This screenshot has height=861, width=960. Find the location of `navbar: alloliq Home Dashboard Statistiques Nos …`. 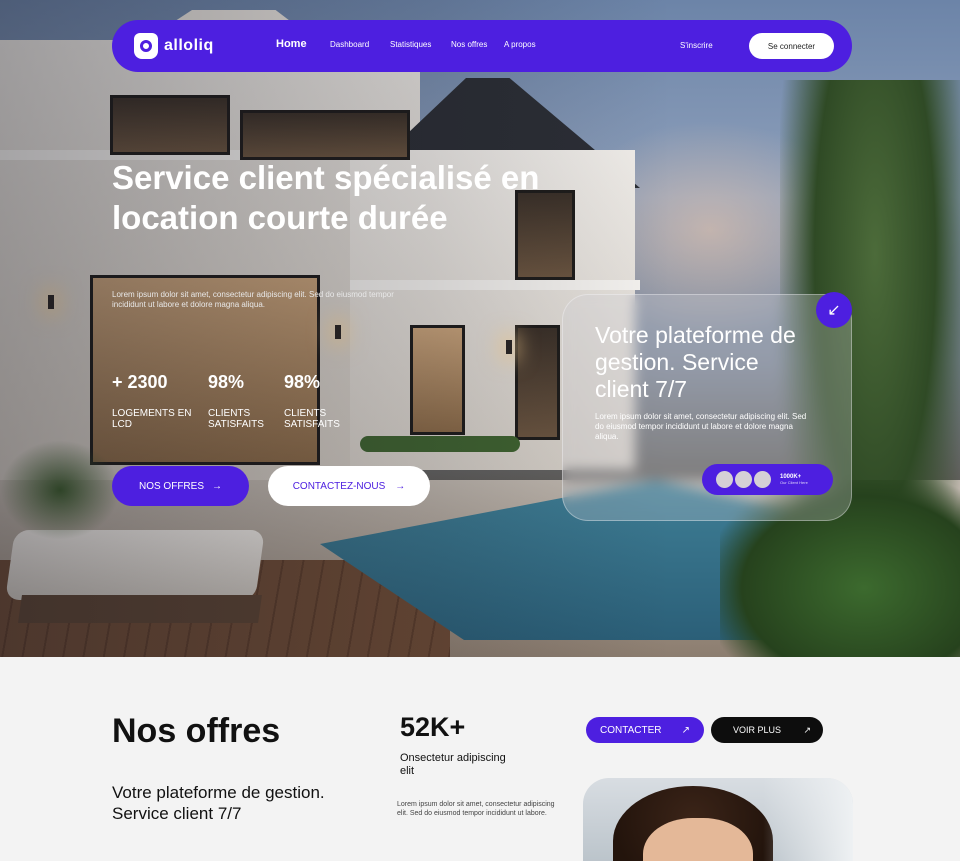

navbar: alloliq Home Dashboard Statistiques Nos … is located at coordinates (482, 46).